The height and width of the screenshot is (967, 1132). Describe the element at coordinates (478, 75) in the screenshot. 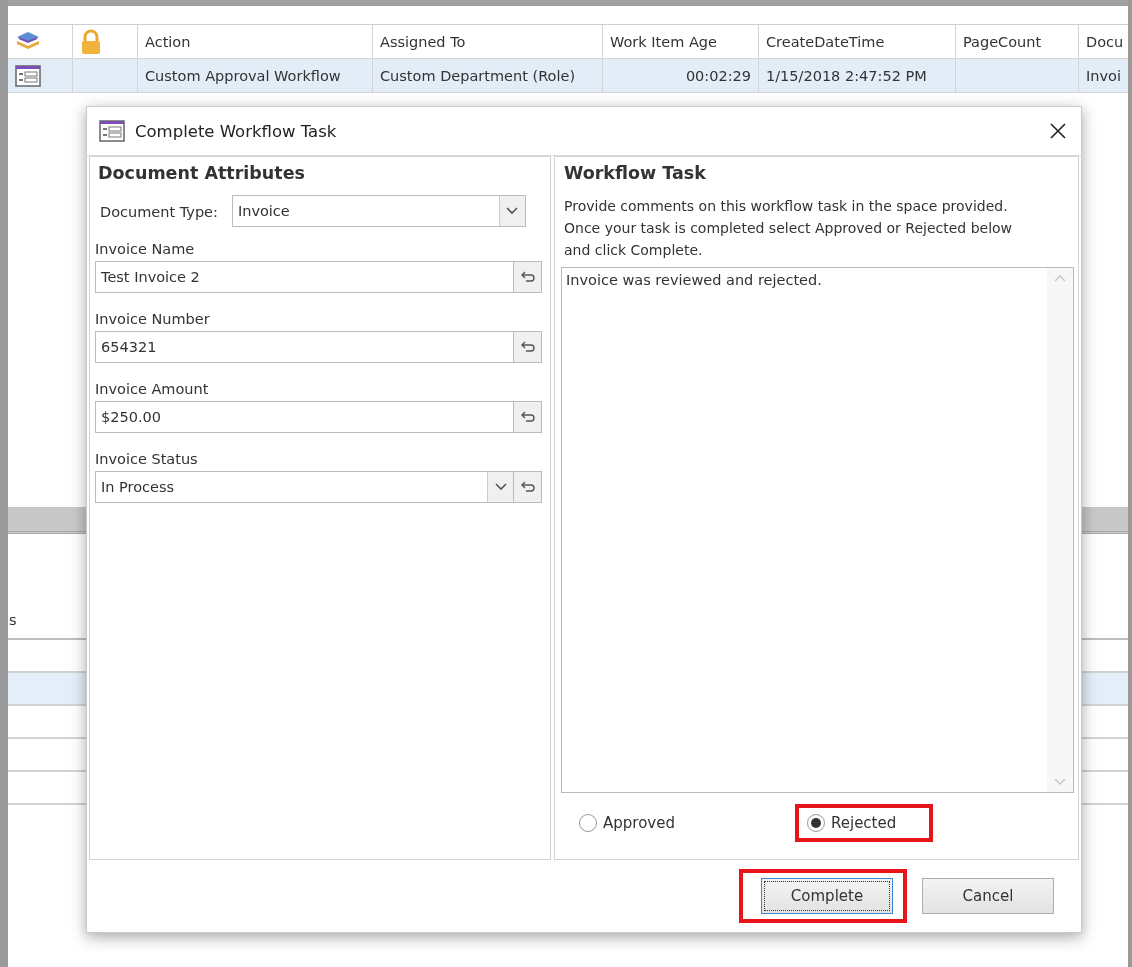

I see `table-cell: Custom Department (Role)` at that location.